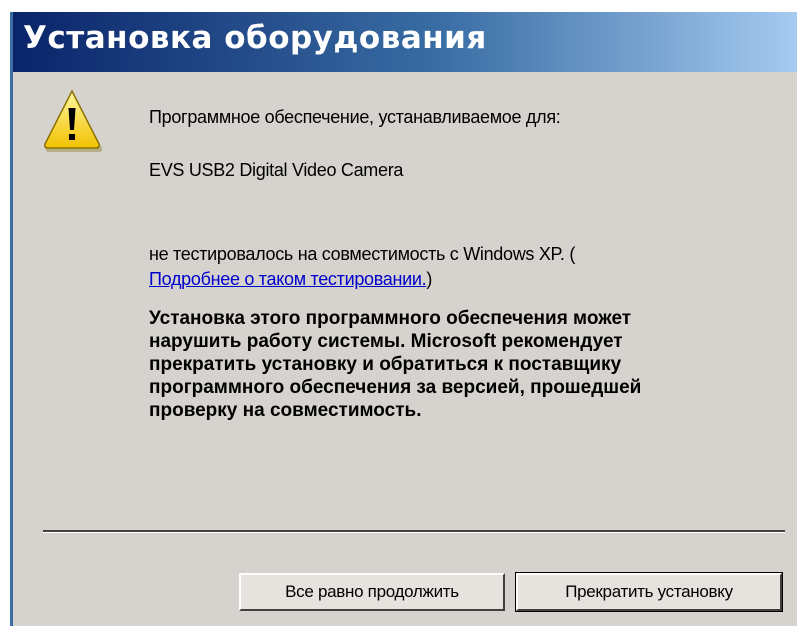  Describe the element at coordinates (73, 120) in the screenshot. I see `warning-icon` at that location.